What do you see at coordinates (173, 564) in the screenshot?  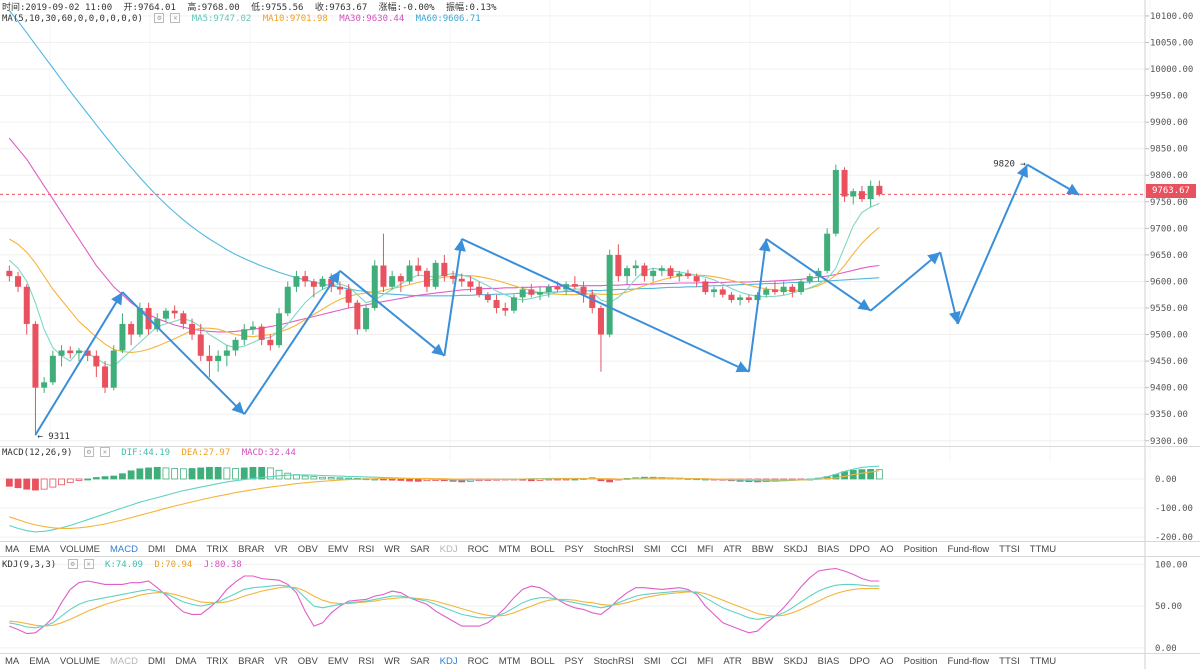 I see `d-legend: D:70.94` at bounding box center [173, 564].